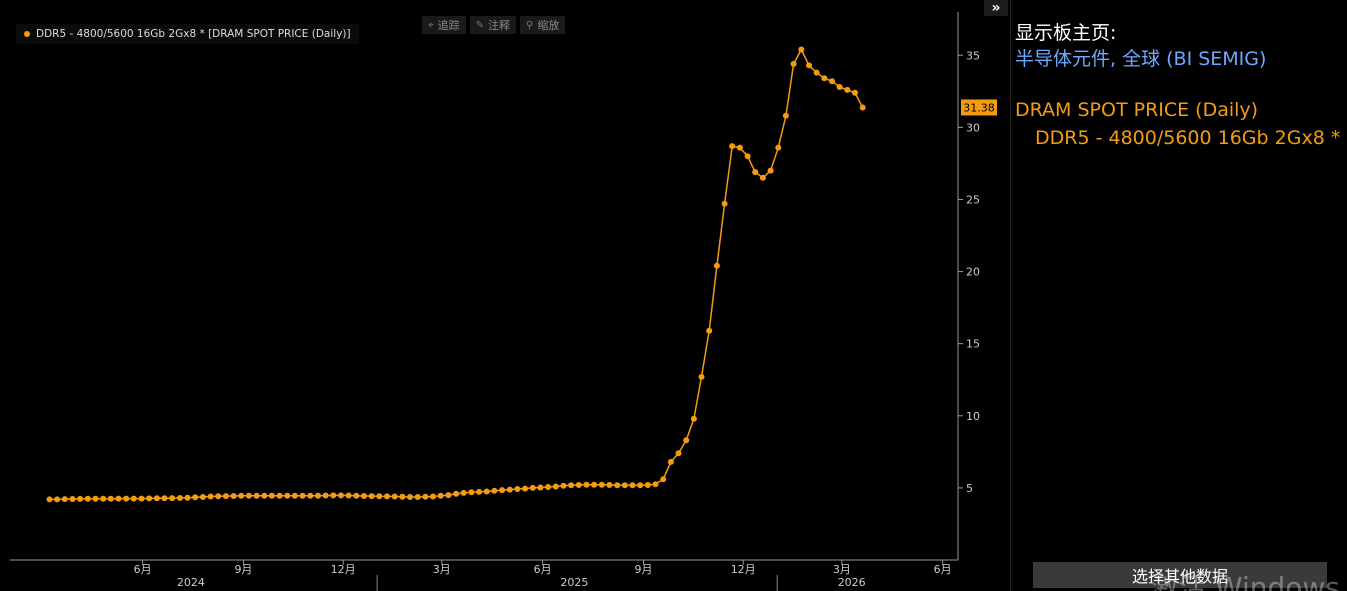 The image size is (1347, 591). I want to click on crosshair-icon: ⌖, so click(431, 25).